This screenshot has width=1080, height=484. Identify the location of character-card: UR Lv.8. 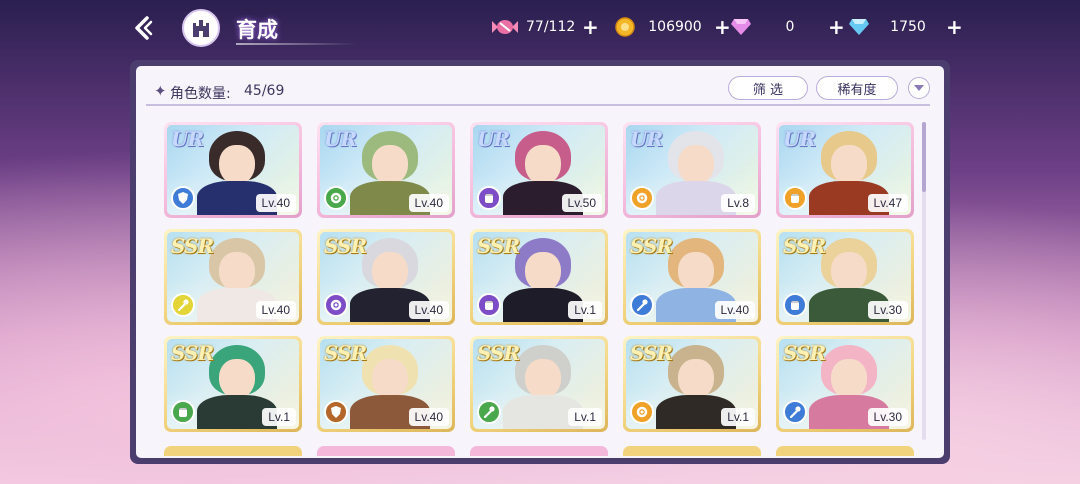
(692, 170).